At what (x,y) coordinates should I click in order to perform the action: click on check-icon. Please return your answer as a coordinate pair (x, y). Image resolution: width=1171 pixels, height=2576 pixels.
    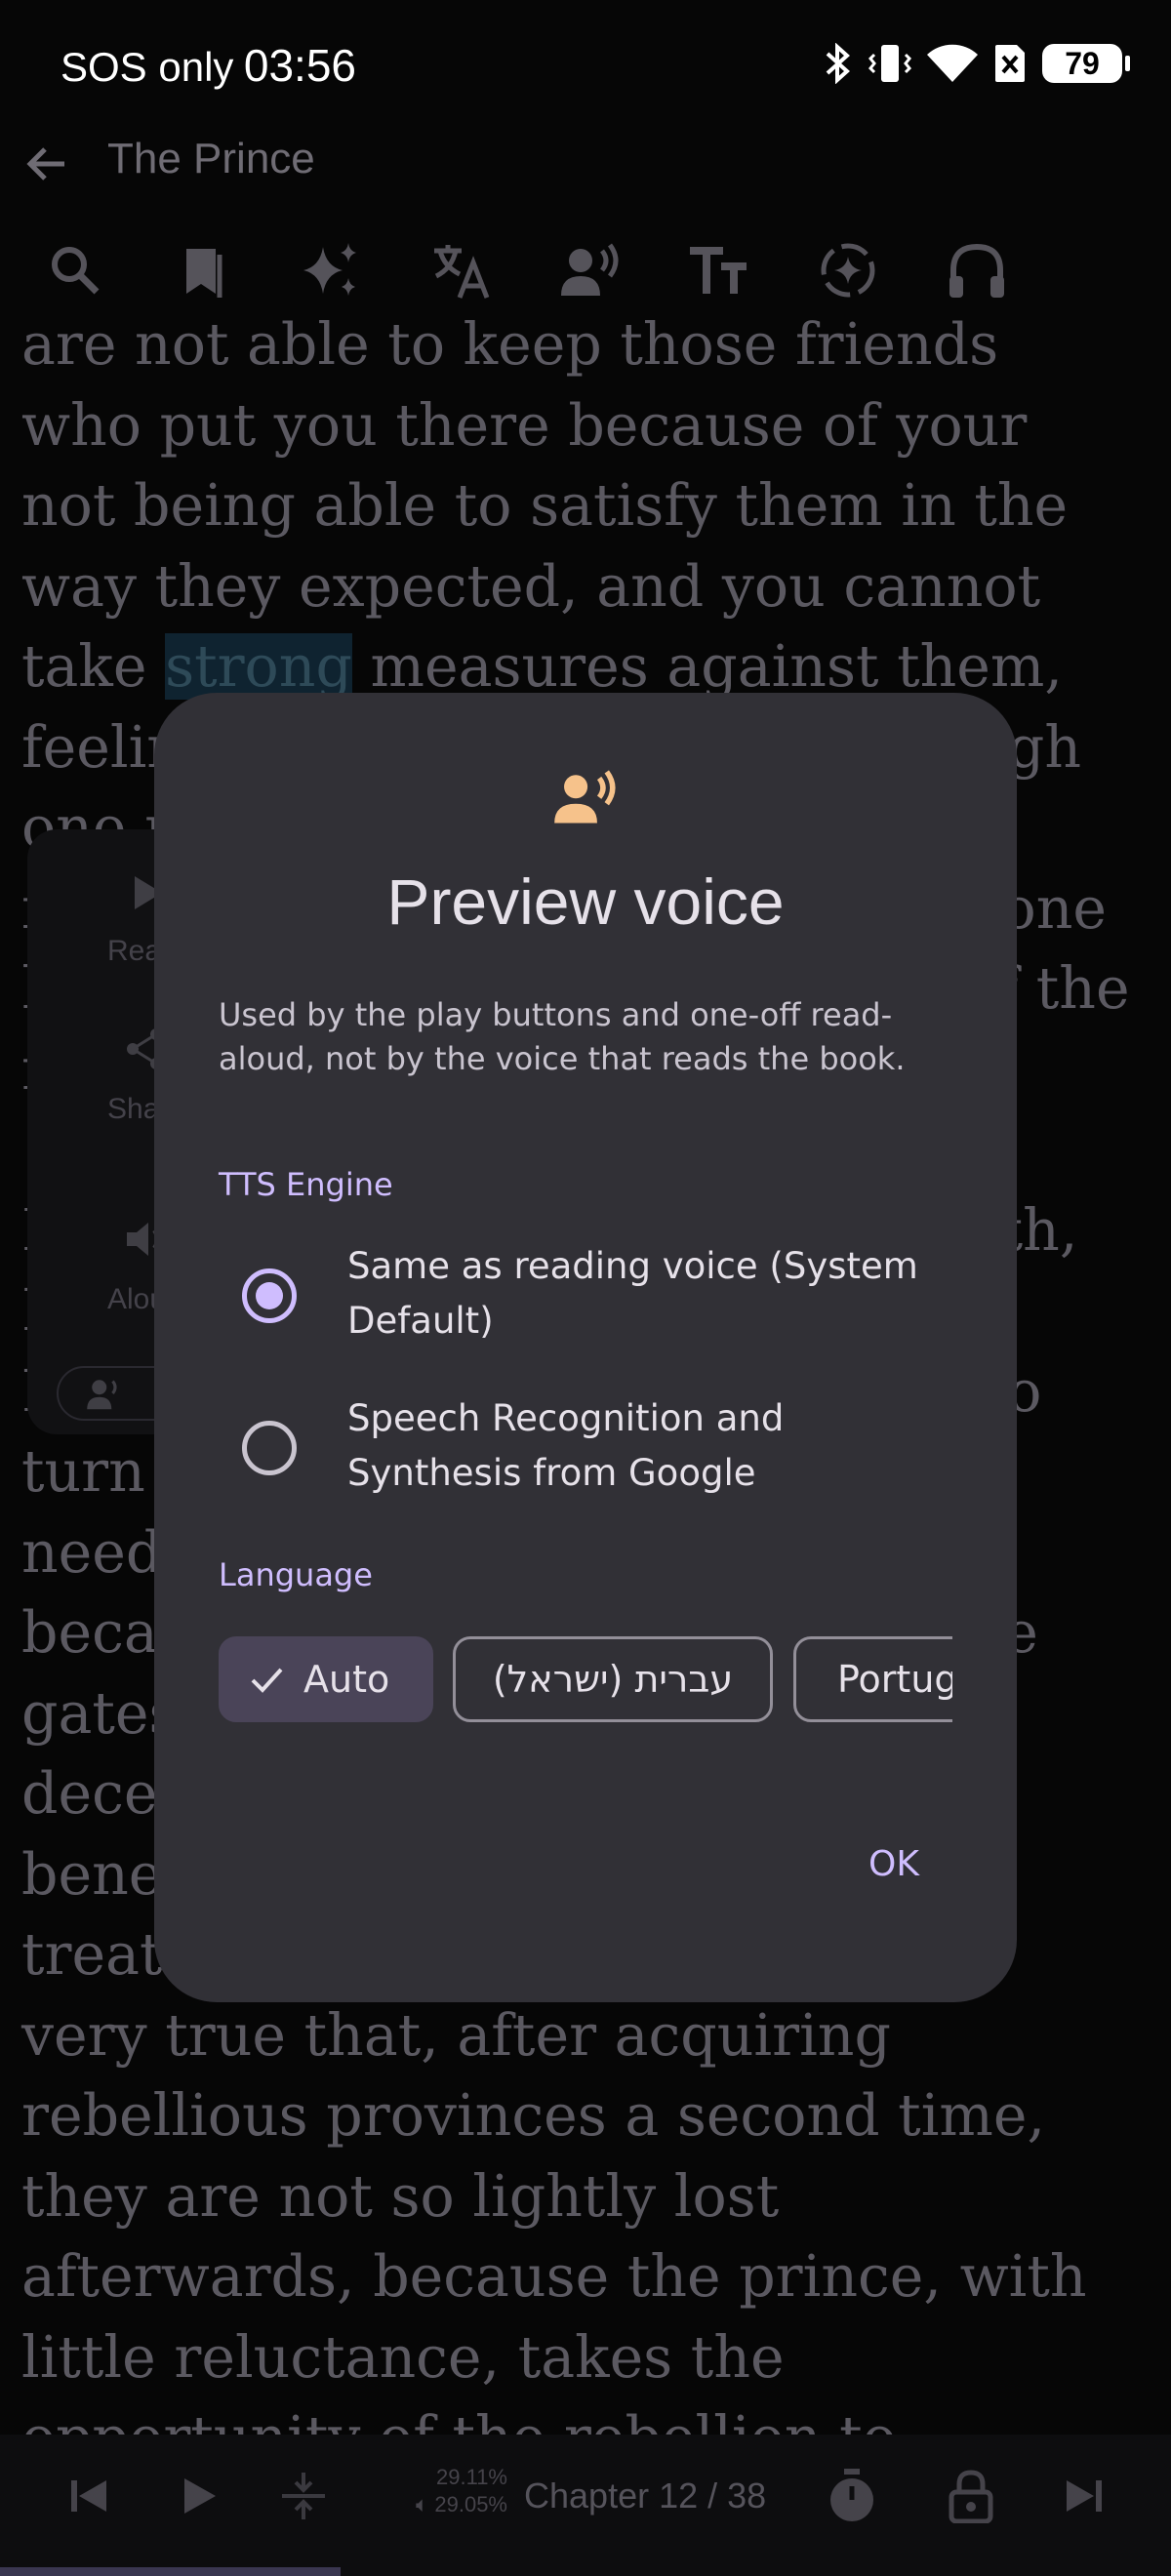
    Looking at the image, I should click on (267, 1680).